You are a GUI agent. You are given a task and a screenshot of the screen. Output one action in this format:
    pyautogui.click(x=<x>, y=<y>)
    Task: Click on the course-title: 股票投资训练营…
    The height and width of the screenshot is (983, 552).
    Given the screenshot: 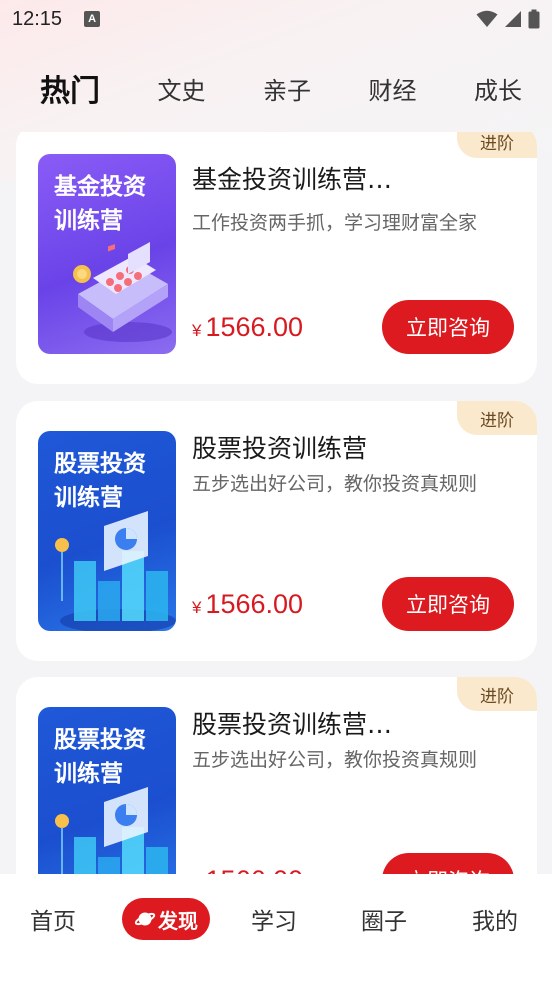 What is the action you would take?
    pyautogui.click(x=292, y=724)
    